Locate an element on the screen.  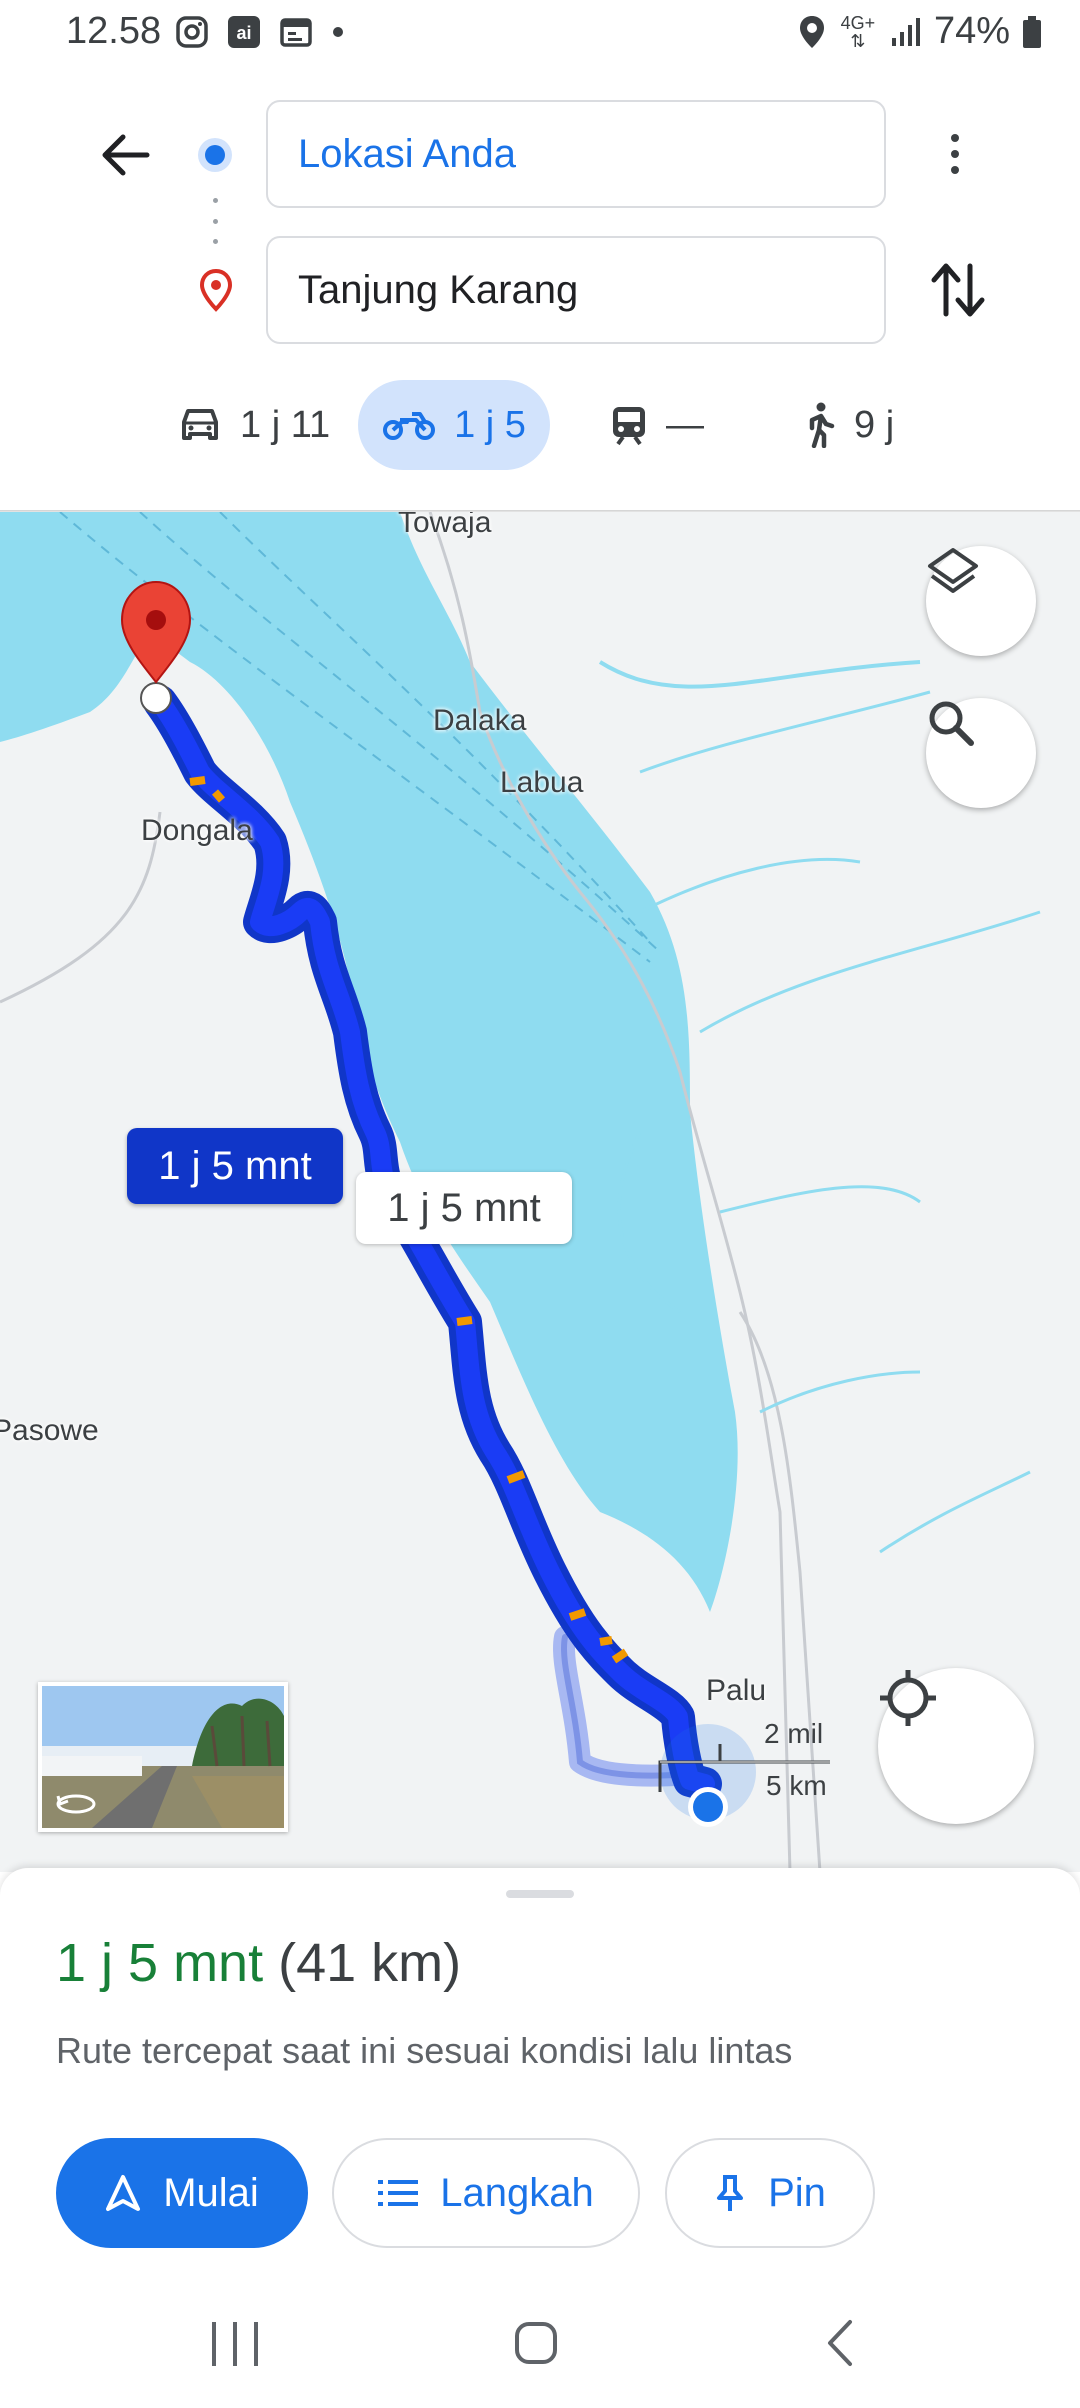
instagram-icon is located at coordinates (192, 32).